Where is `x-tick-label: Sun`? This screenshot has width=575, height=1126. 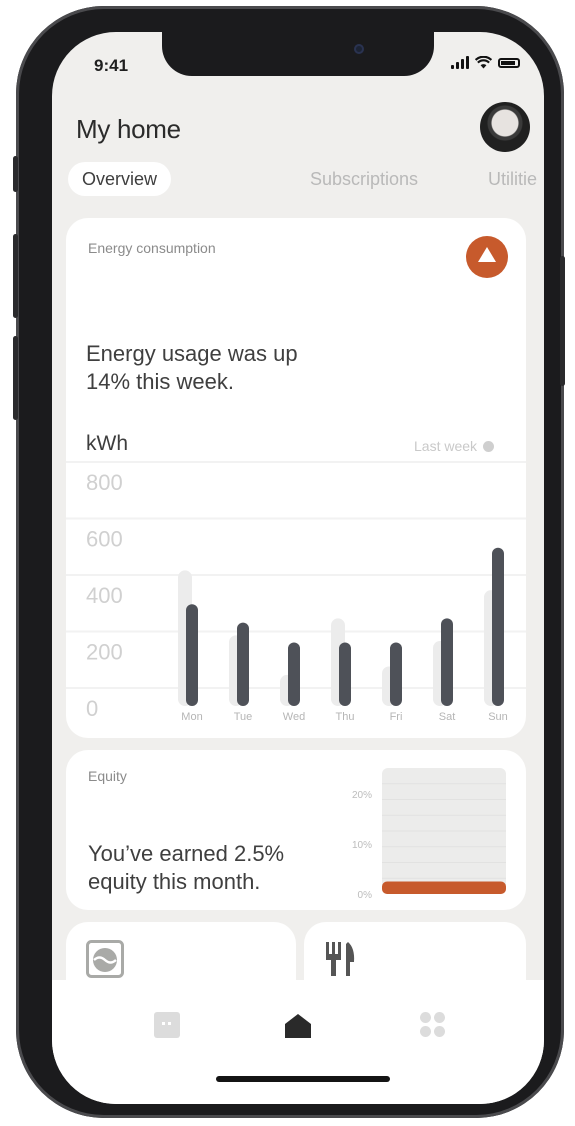 x-tick-label: Sun is located at coordinates (498, 717).